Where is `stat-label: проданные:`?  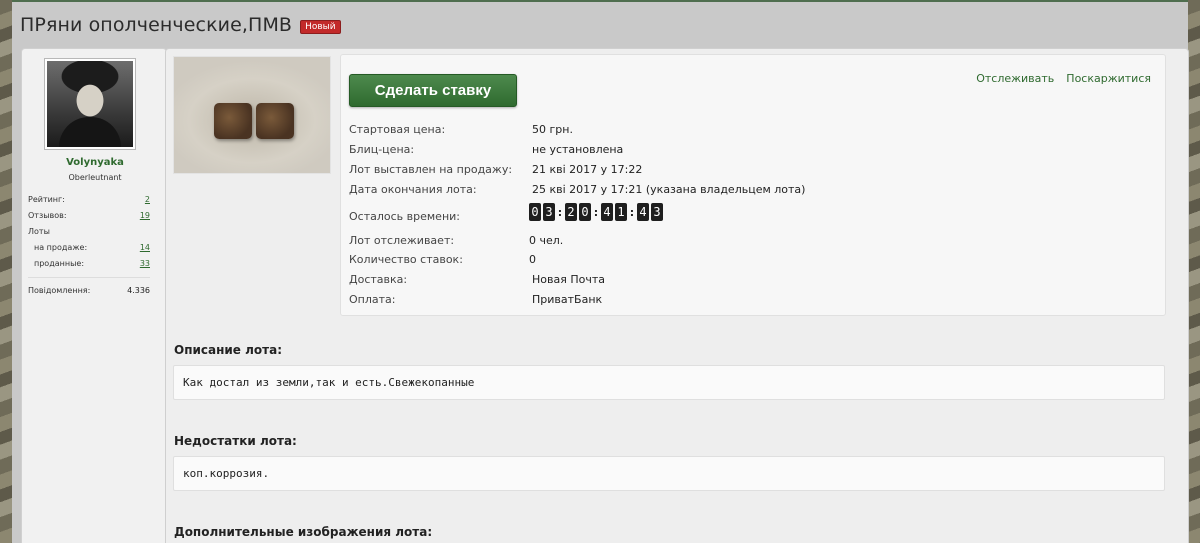
stat-label: проданные: is located at coordinates (59, 263).